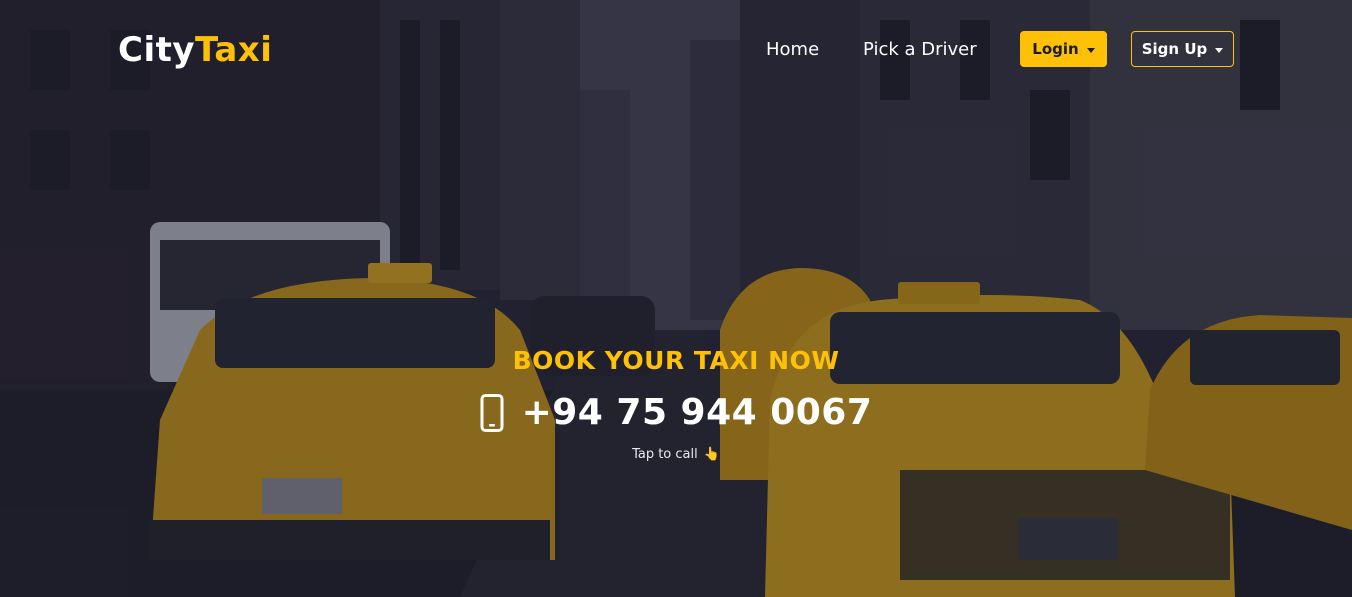 The width and height of the screenshot is (1352, 597). I want to click on nav-home-link: Home, so click(792, 49).